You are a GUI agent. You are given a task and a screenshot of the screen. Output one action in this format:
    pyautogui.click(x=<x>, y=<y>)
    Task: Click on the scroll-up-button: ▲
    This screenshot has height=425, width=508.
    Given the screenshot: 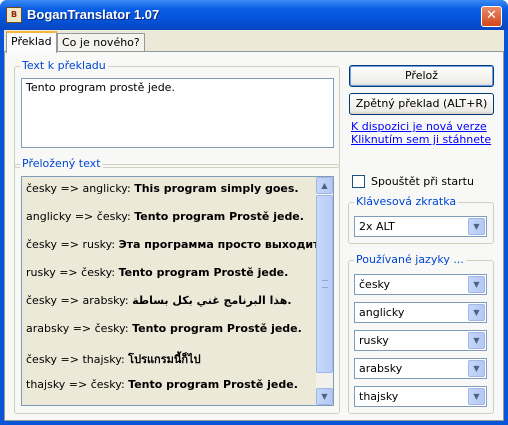 What is the action you would take?
    pyautogui.click(x=324, y=185)
    